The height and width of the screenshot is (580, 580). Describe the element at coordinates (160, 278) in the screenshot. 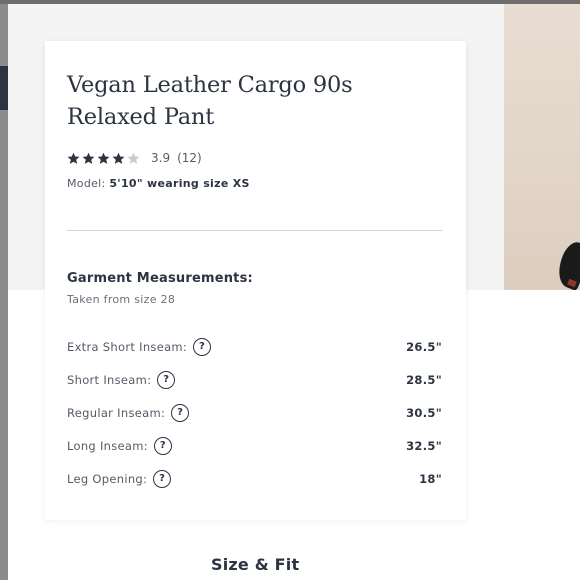

I see `measurements-title: Garment Measurements:` at that location.